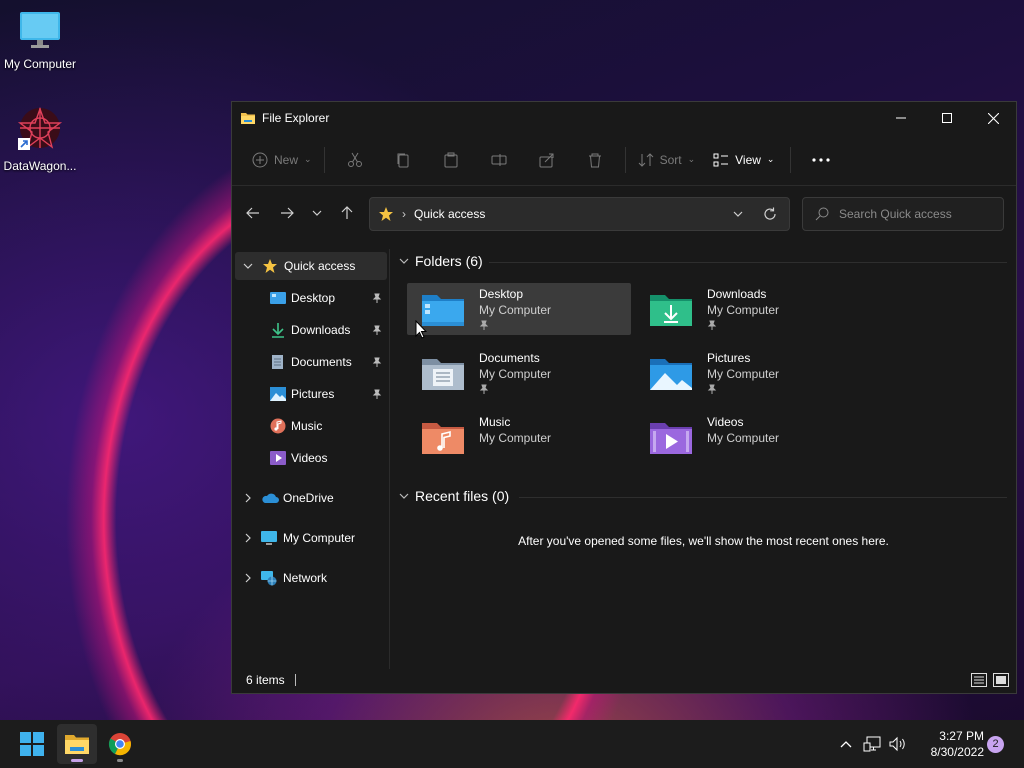 The width and height of the screenshot is (1024, 768). Describe the element at coordinates (449, 214) in the screenshot. I see `breadcrumb-quick-access: Quick access` at that location.